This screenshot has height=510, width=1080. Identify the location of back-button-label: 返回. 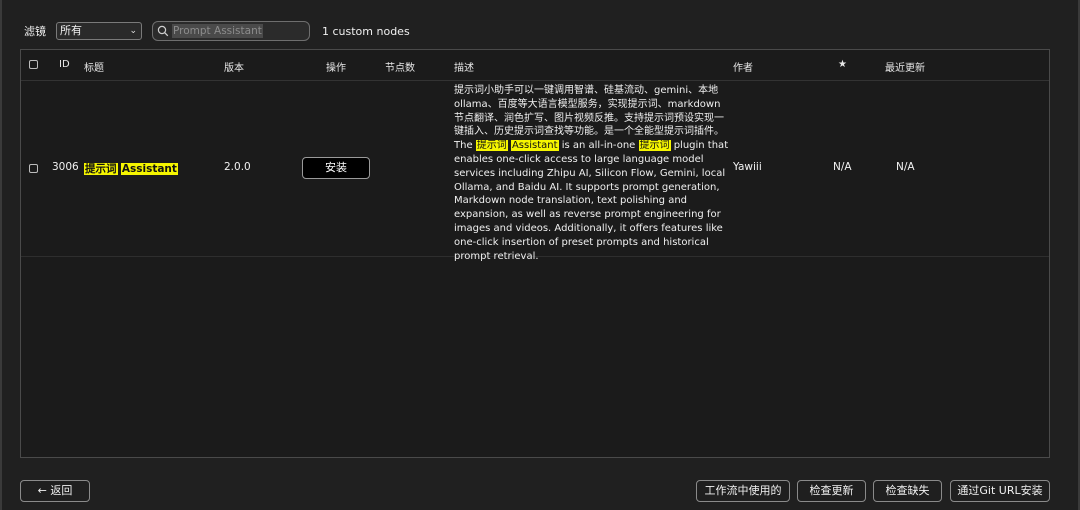
(61, 490).